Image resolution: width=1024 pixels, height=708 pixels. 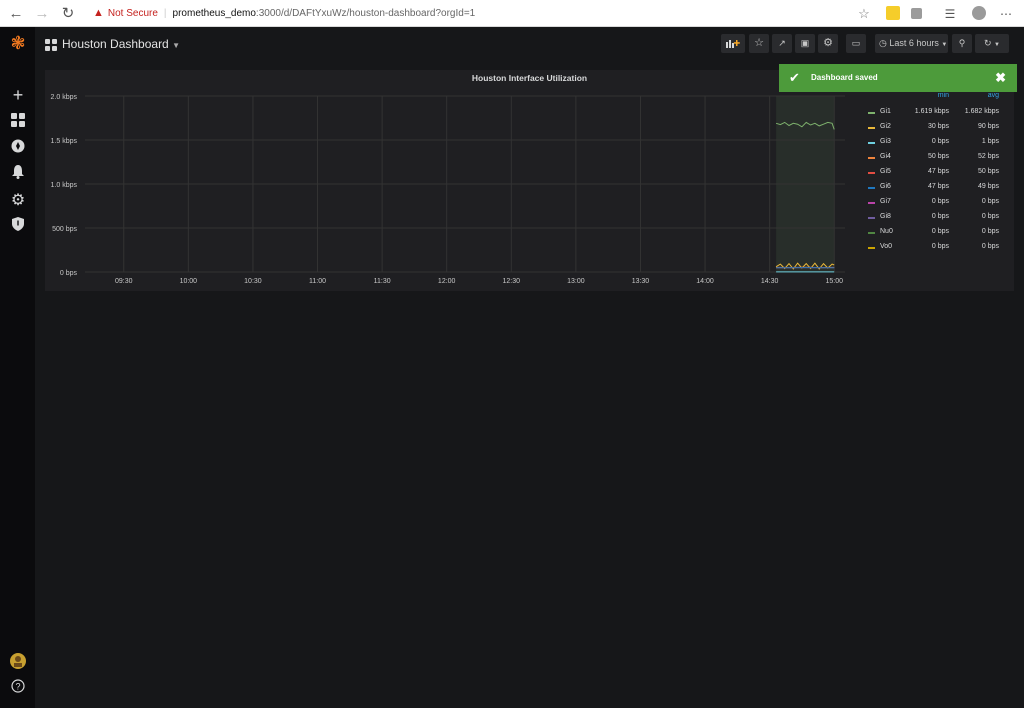 What do you see at coordinates (885, 141) in the screenshot?
I see `legend-series-name: Gi3` at bounding box center [885, 141].